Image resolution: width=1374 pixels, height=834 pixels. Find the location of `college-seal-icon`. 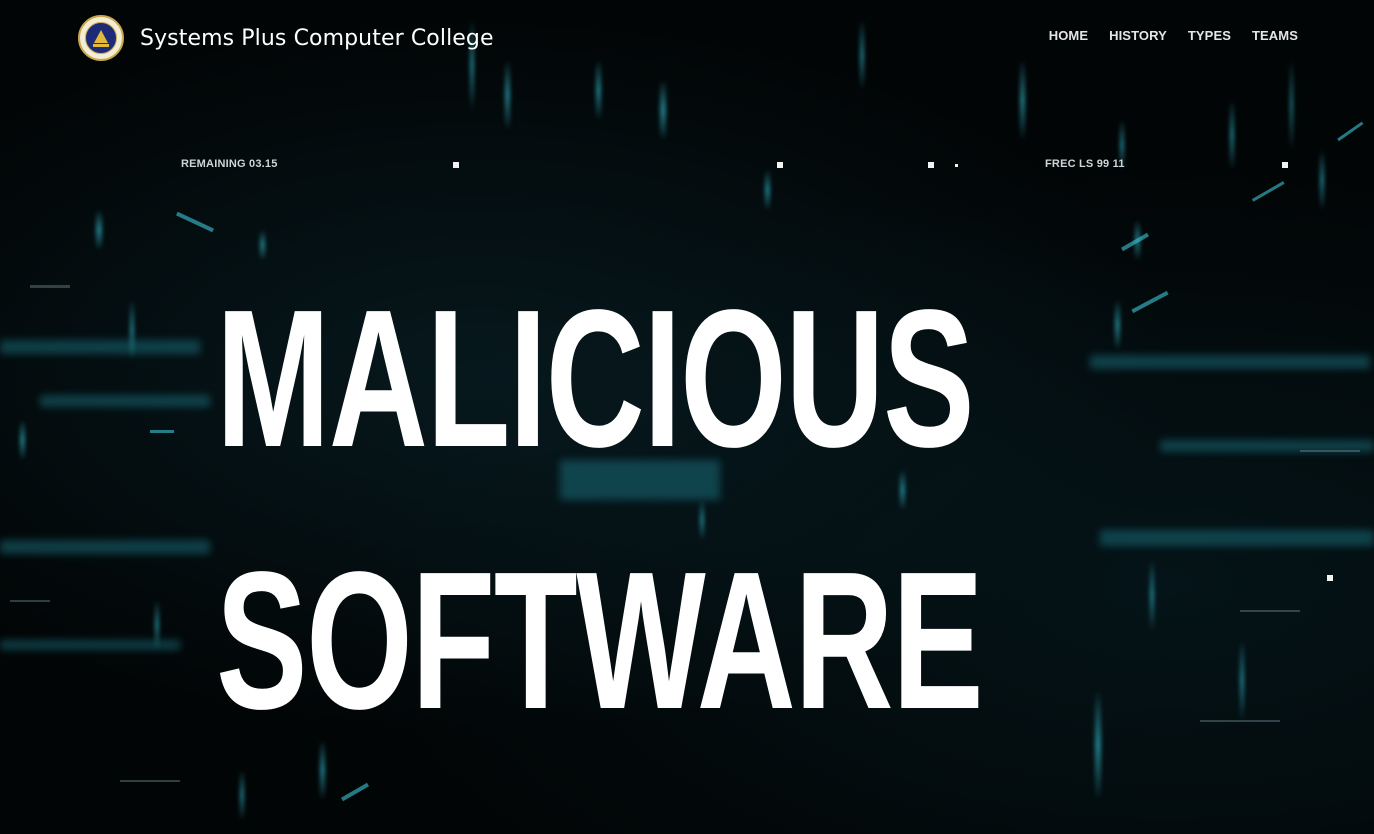

college-seal-icon is located at coordinates (101, 38).